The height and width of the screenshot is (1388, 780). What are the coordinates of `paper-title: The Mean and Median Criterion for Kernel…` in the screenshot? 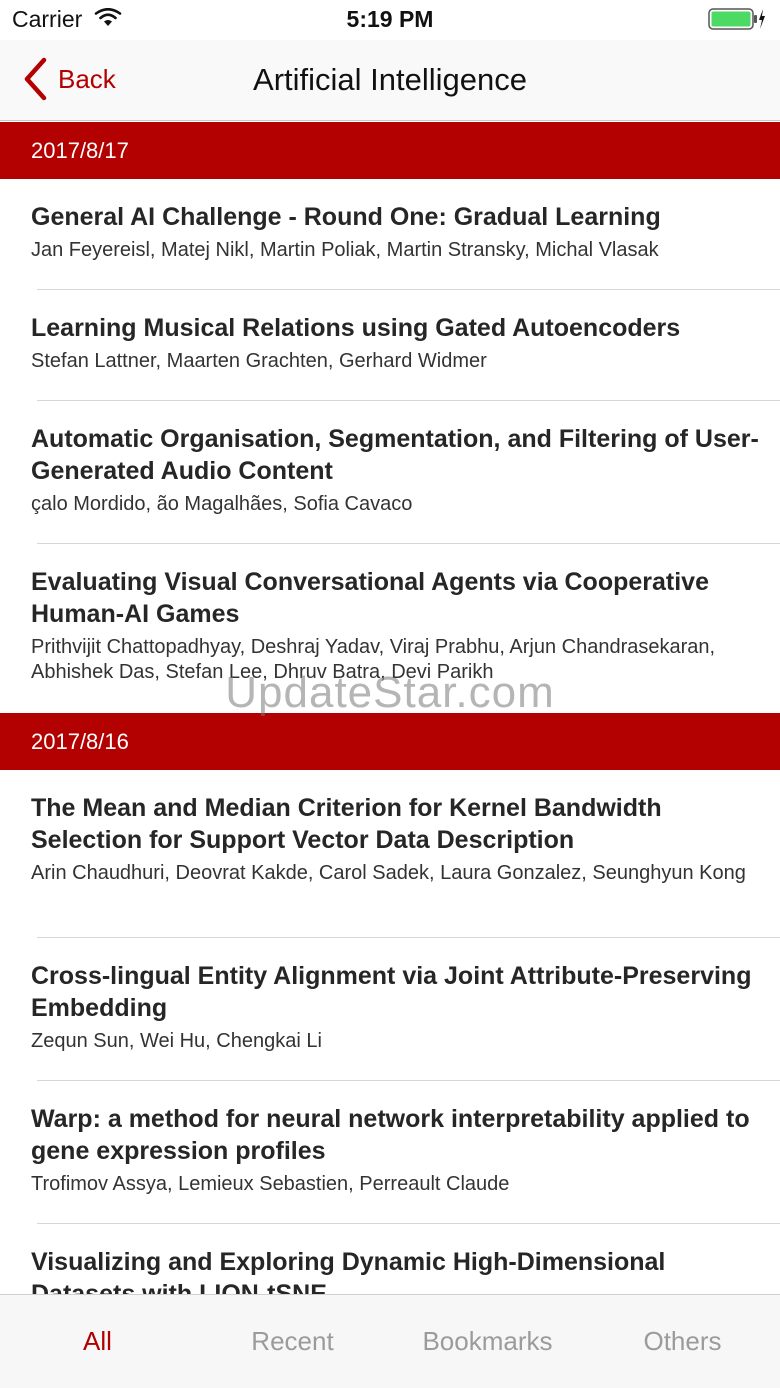 It's located at (346, 824).